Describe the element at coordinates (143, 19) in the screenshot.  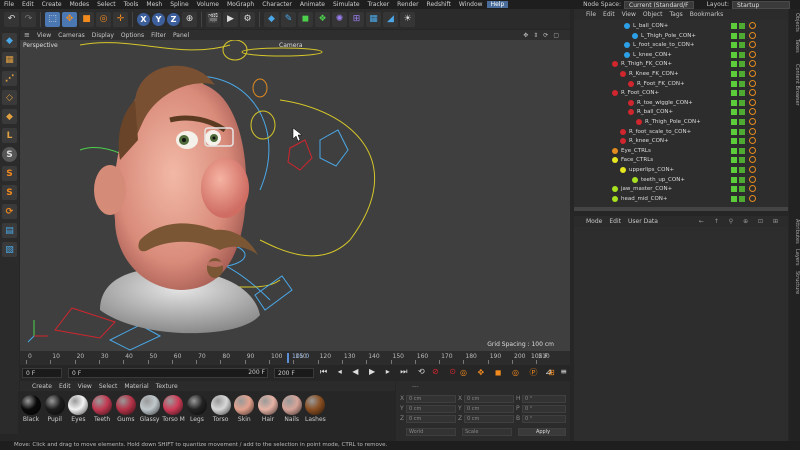
I see `x-axis-lock-button: X` at that location.